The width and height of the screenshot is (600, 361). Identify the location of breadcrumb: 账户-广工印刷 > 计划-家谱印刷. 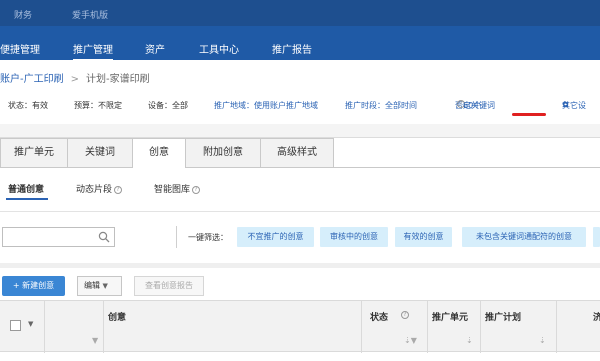
(75, 78).